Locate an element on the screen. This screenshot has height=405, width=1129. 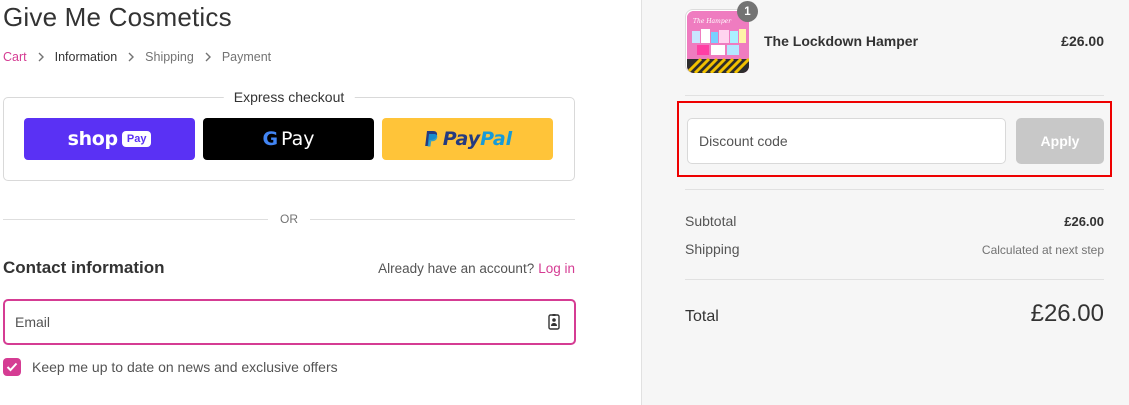
account-prompt: Already have an account? Log in is located at coordinates (476, 268).